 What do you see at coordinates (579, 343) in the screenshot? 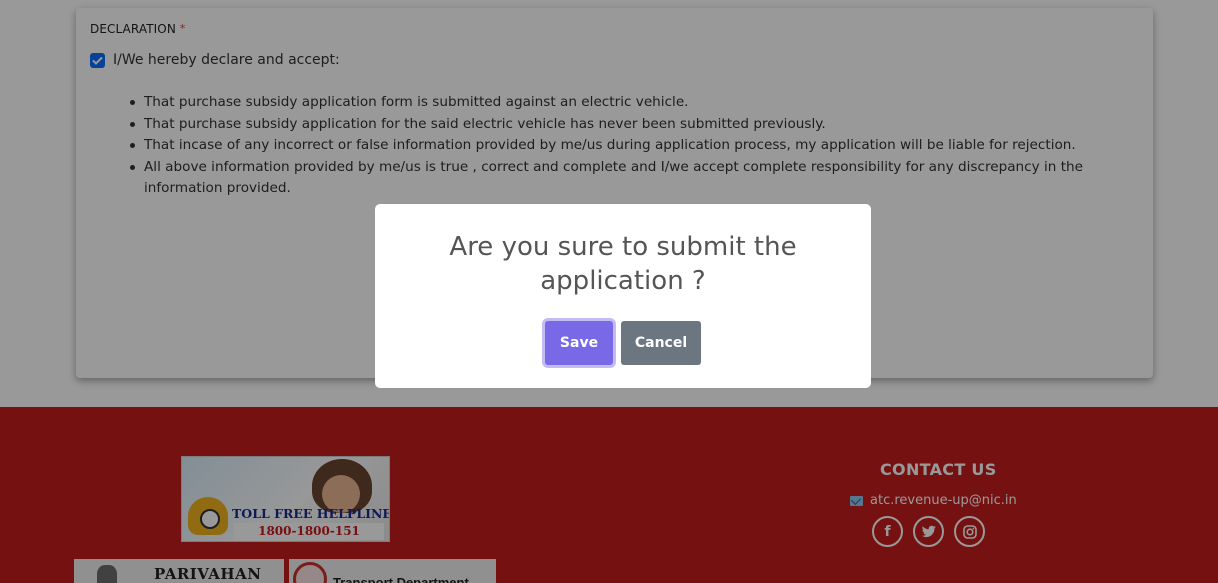
I see `save-button: Save` at bounding box center [579, 343].